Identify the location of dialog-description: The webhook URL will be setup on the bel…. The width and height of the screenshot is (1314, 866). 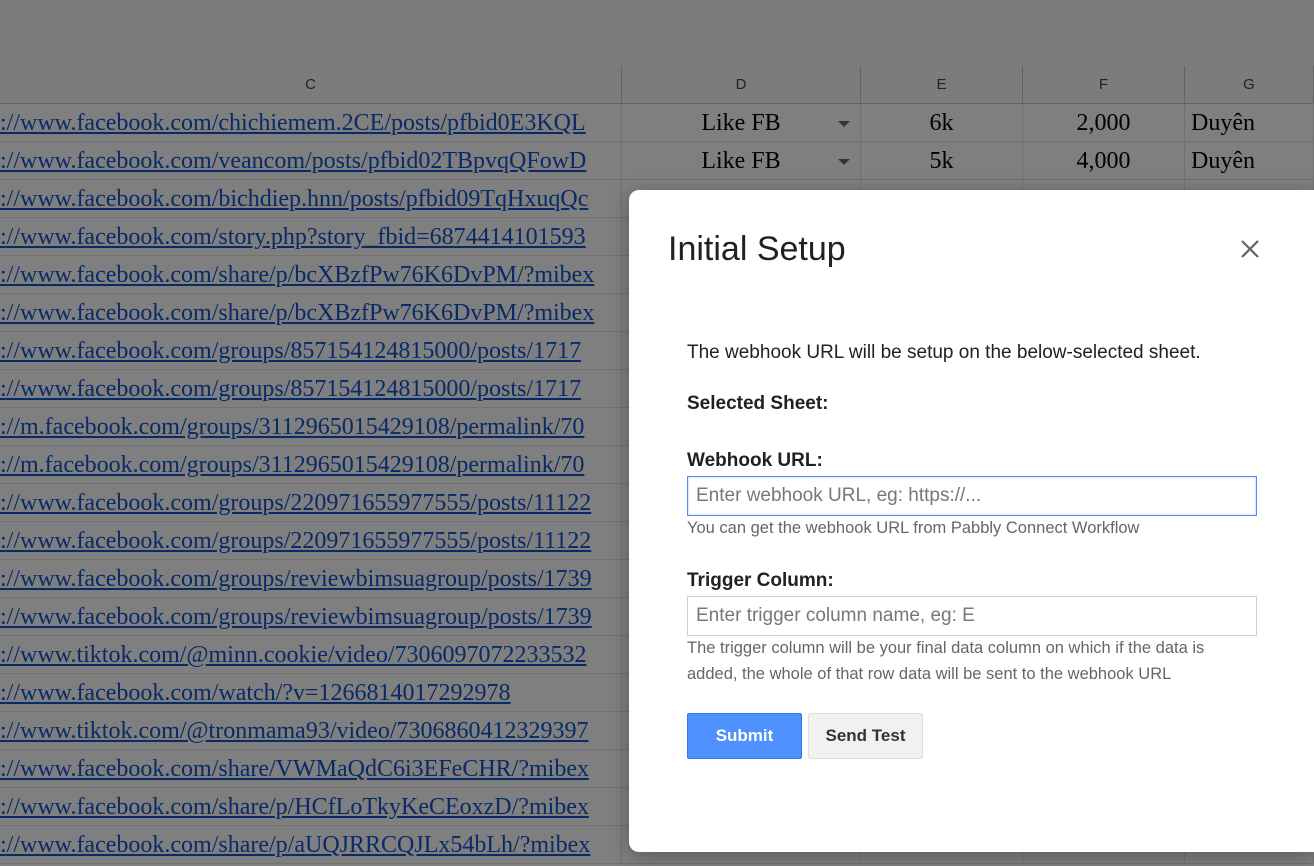
(944, 352).